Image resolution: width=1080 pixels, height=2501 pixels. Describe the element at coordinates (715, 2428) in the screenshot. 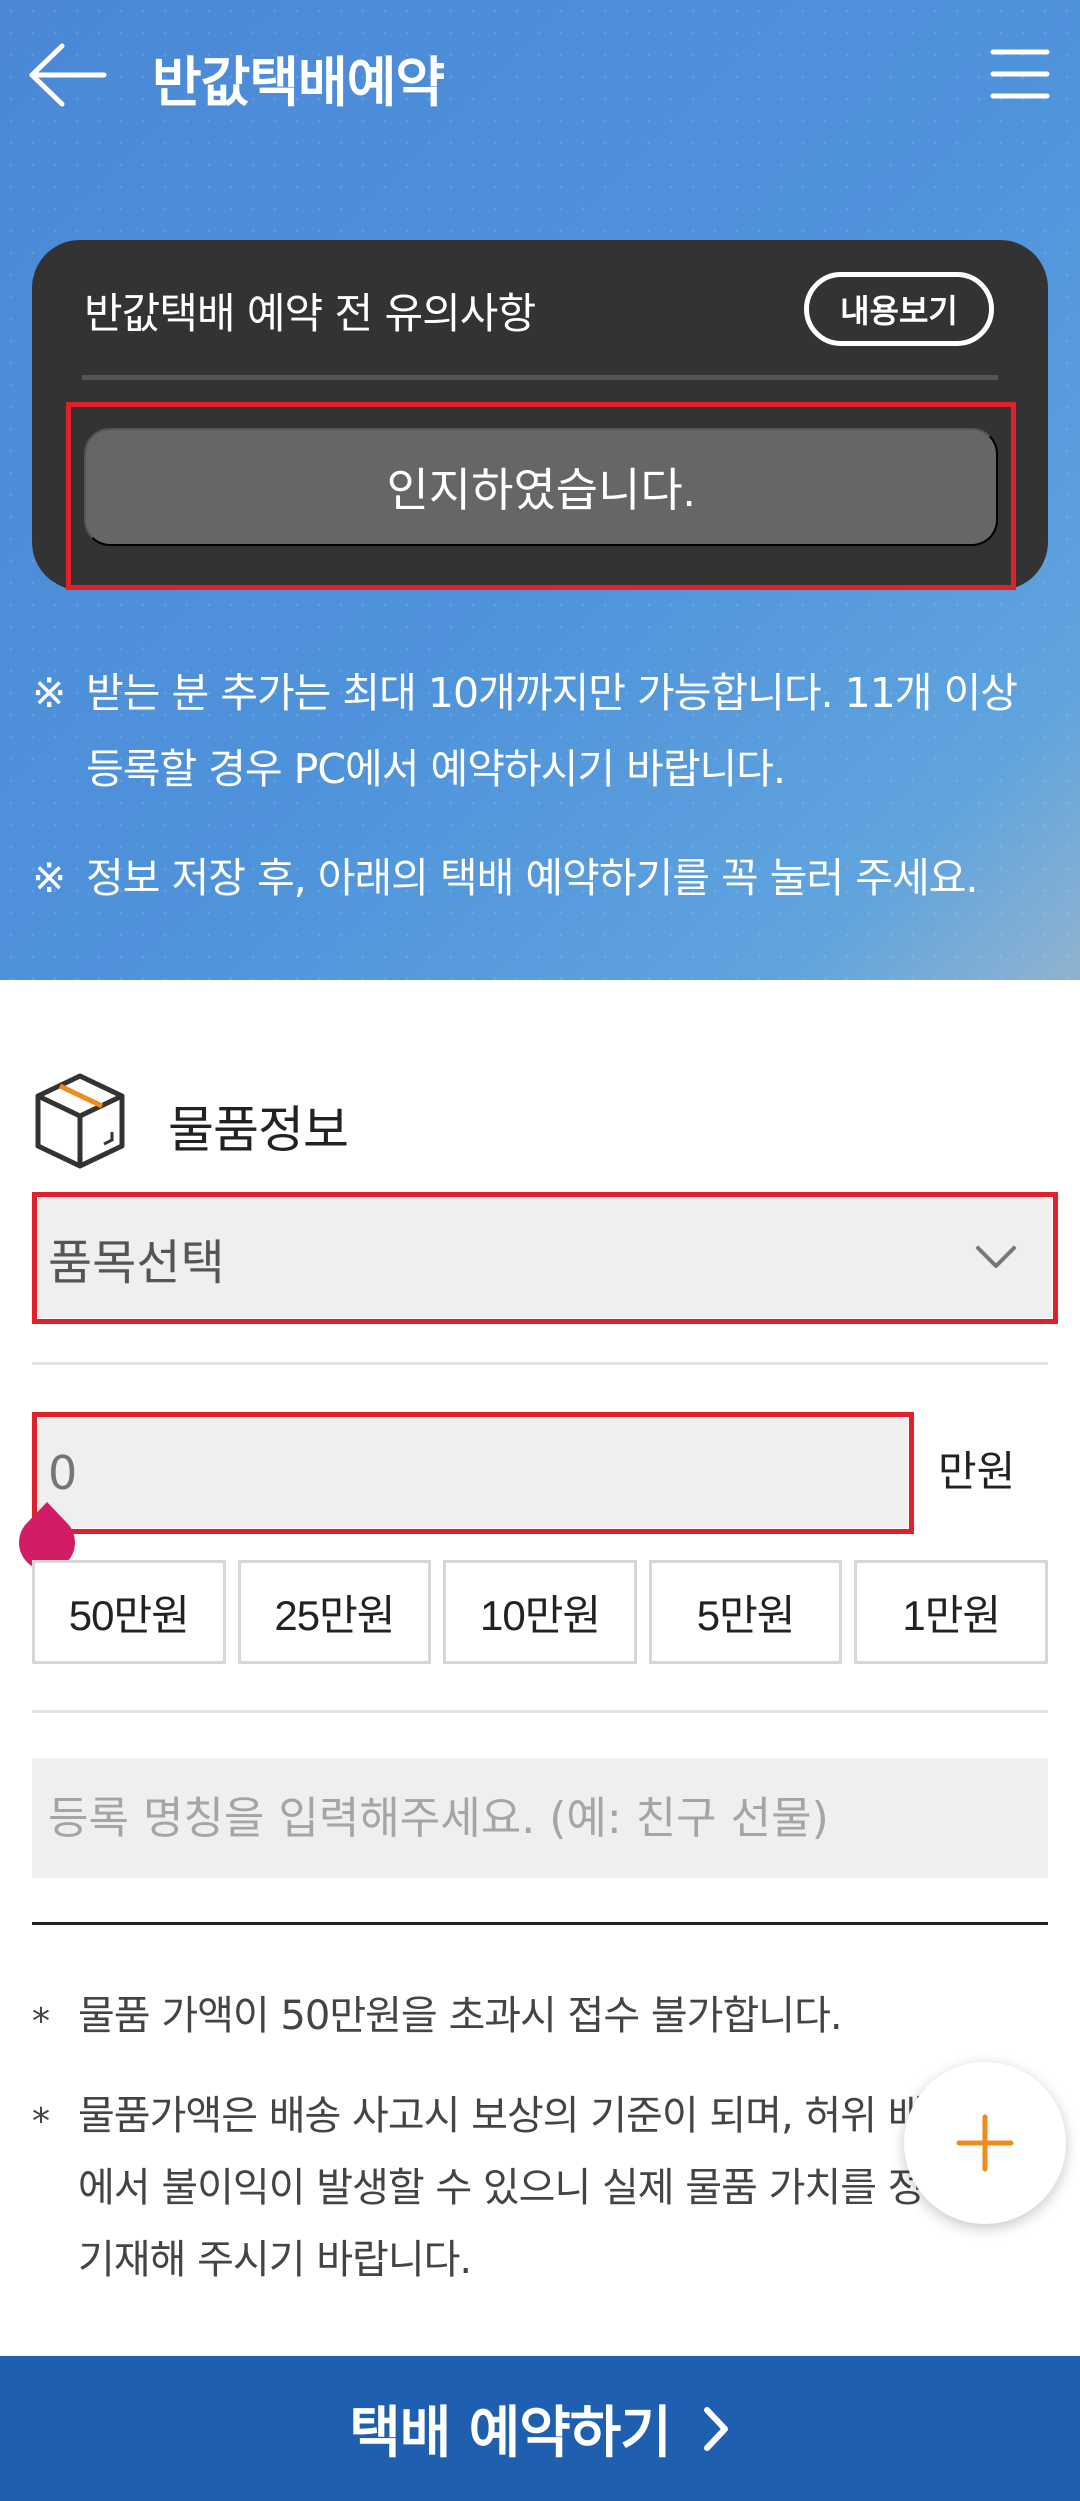

I see `chevron-right-icon` at that location.